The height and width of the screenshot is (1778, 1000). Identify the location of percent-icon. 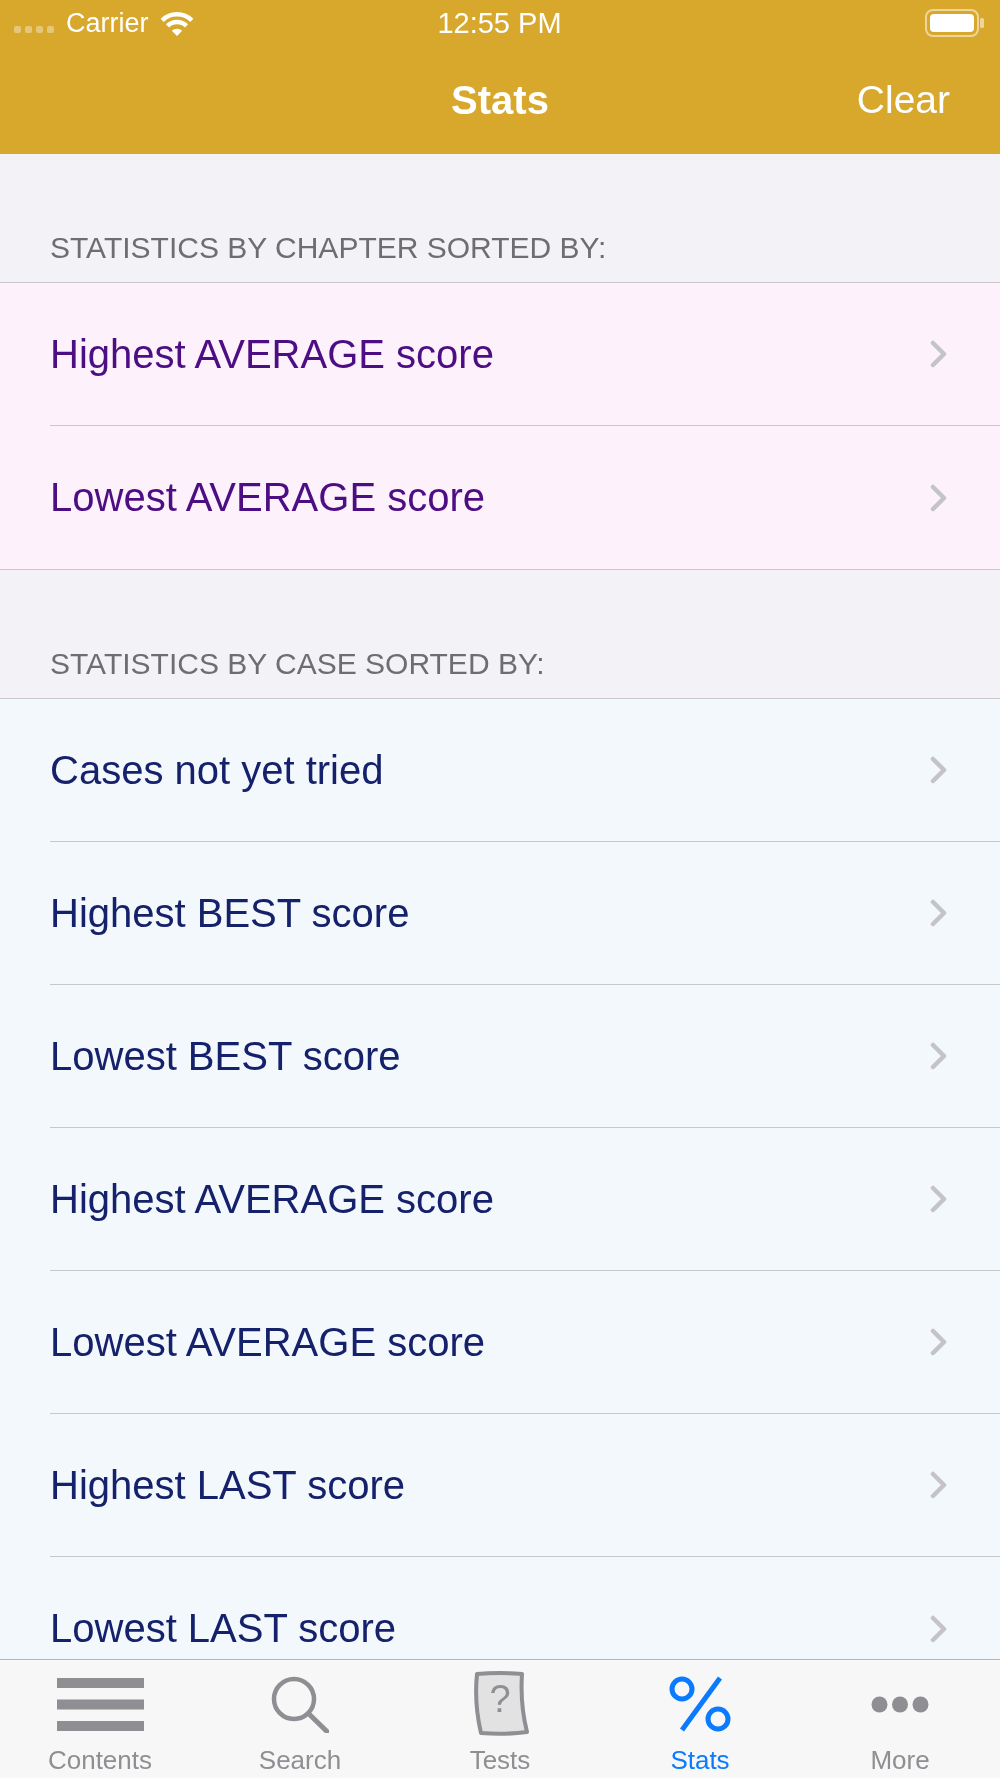
(700, 1704).